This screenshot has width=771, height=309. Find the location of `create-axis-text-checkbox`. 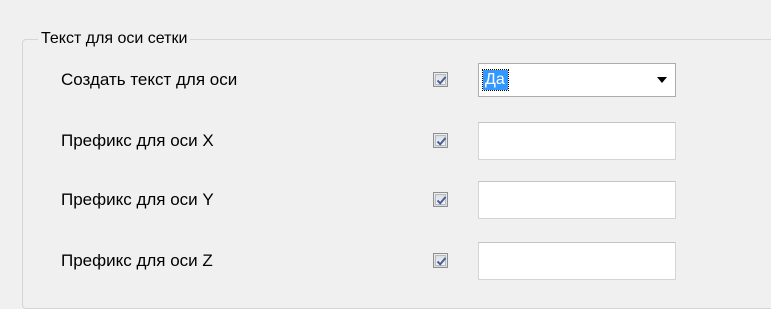

create-axis-text-checkbox is located at coordinates (440, 79).